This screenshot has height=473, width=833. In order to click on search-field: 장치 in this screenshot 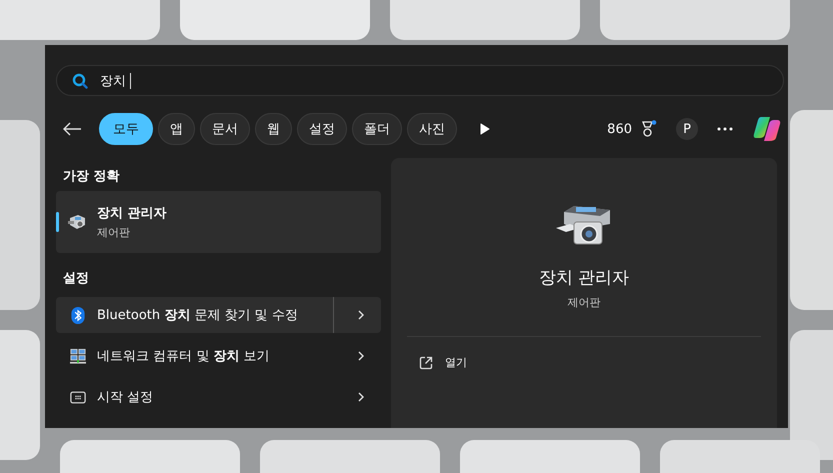, I will do `click(420, 80)`.